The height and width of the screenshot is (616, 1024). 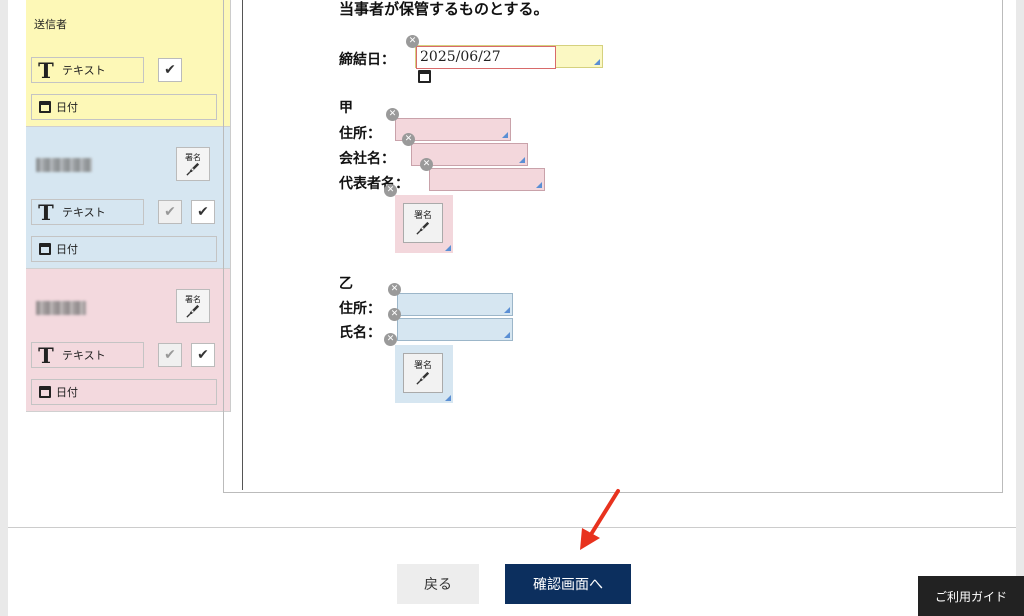 I want to click on party-a-disabled-checkbox: ✔, so click(x=170, y=212).